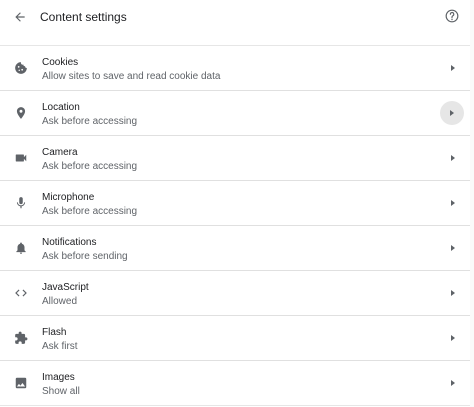 The width and height of the screenshot is (474, 407). What do you see at coordinates (60, 346) in the screenshot?
I see `setting-description: Ask first` at bounding box center [60, 346].